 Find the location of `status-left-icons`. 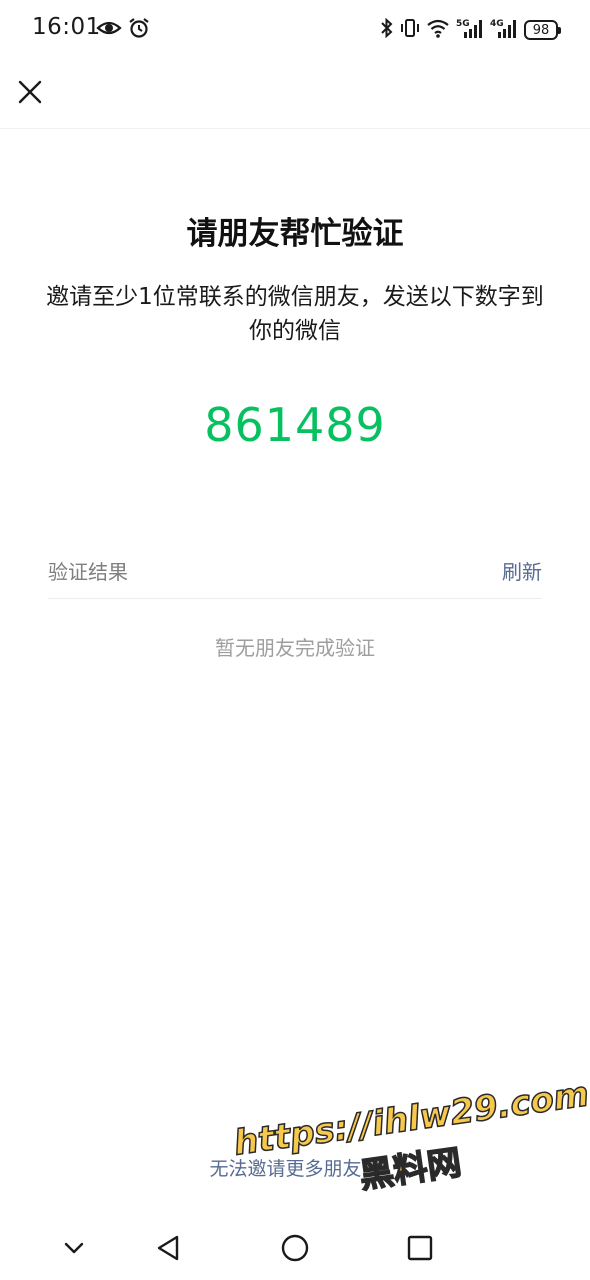

status-left-icons is located at coordinates (123, 30).